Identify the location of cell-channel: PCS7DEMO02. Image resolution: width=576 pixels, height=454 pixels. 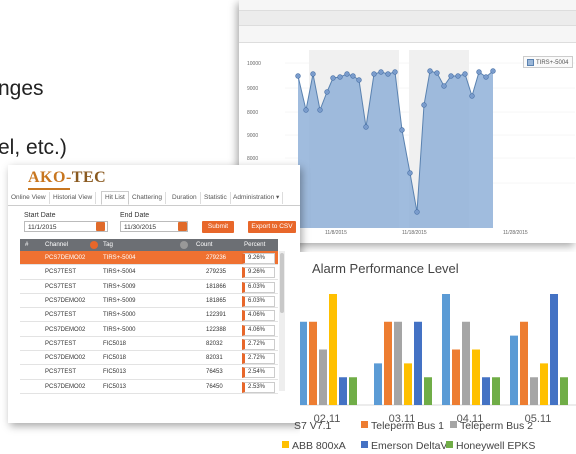
(65, 300).